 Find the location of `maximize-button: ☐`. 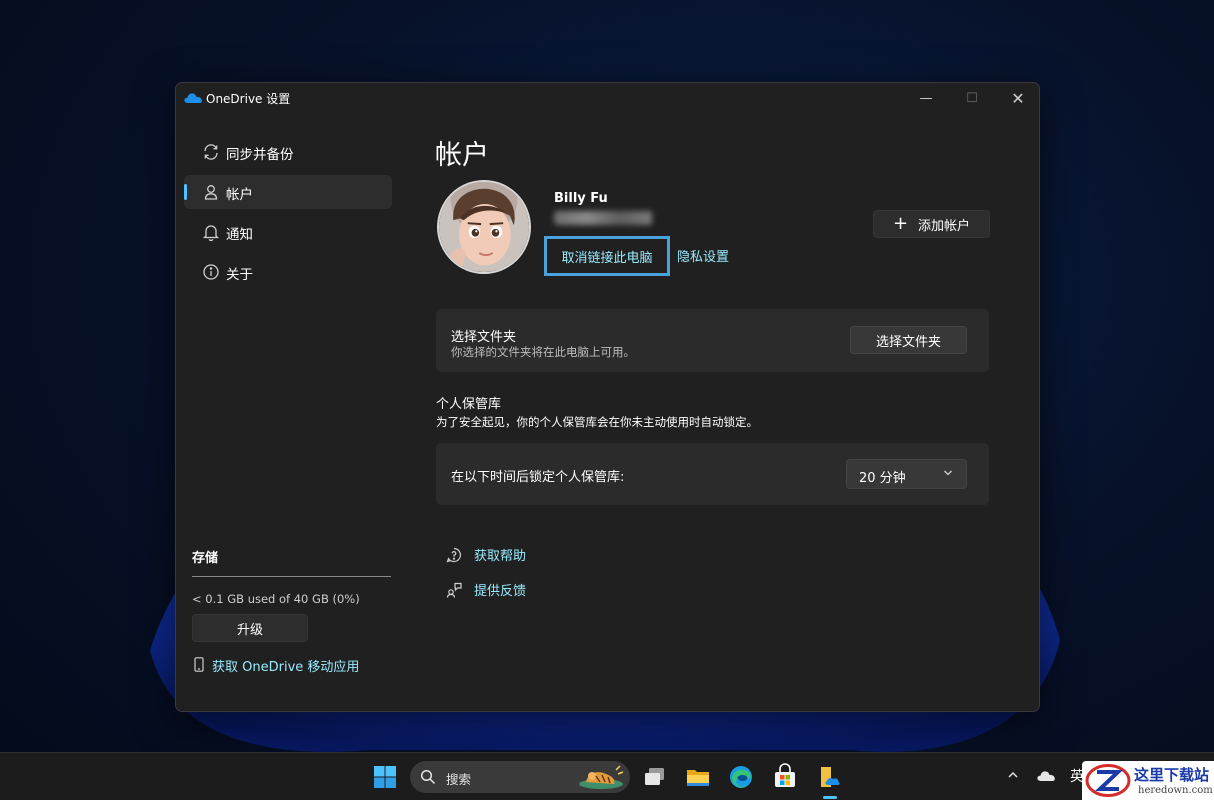

maximize-button: ☐ is located at coordinates (972, 98).